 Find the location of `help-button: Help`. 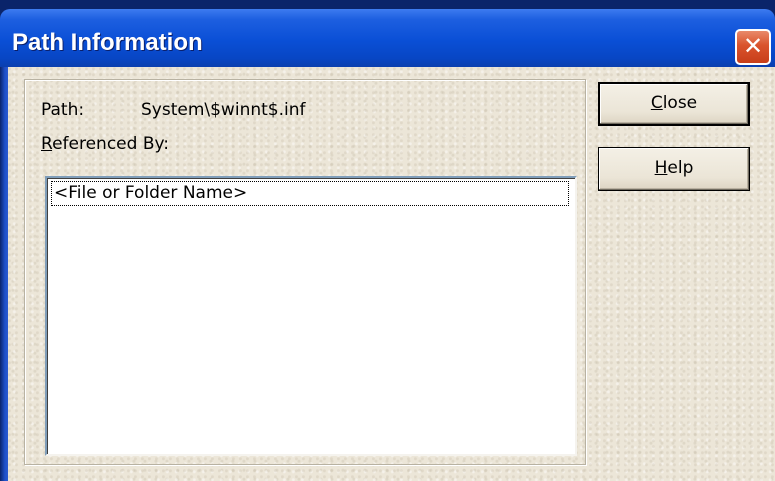

help-button: Help is located at coordinates (674, 169).